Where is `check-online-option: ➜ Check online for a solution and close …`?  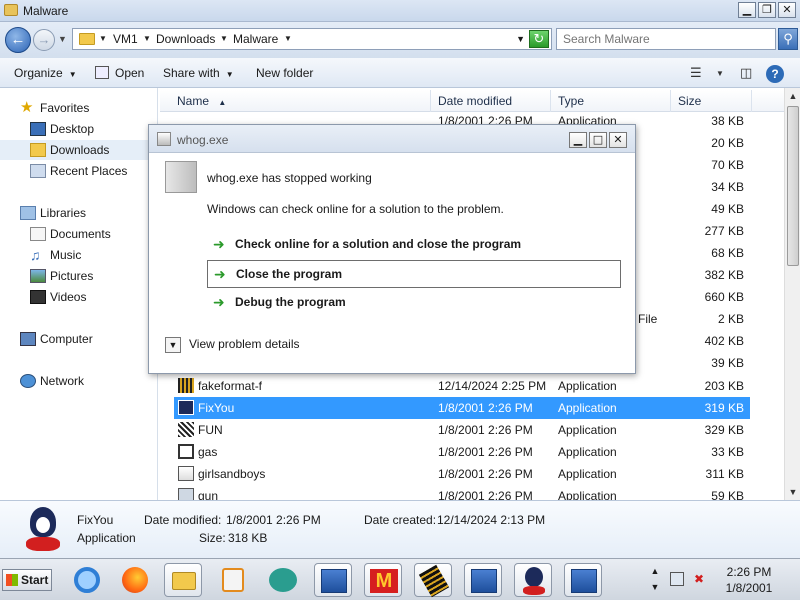 check-online-option: ➜ Check online for a solution and close … is located at coordinates (414, 245).